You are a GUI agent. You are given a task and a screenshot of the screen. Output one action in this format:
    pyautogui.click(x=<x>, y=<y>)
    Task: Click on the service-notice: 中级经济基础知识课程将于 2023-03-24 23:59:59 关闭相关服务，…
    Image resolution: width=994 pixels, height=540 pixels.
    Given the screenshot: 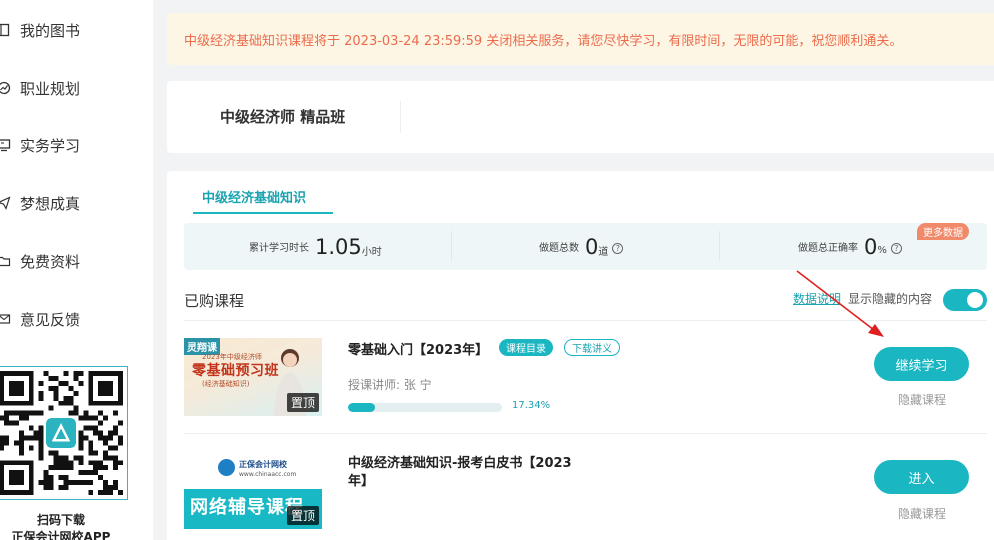 What is the action you would take?
    pyautogui.click(x=580, y=39)
    